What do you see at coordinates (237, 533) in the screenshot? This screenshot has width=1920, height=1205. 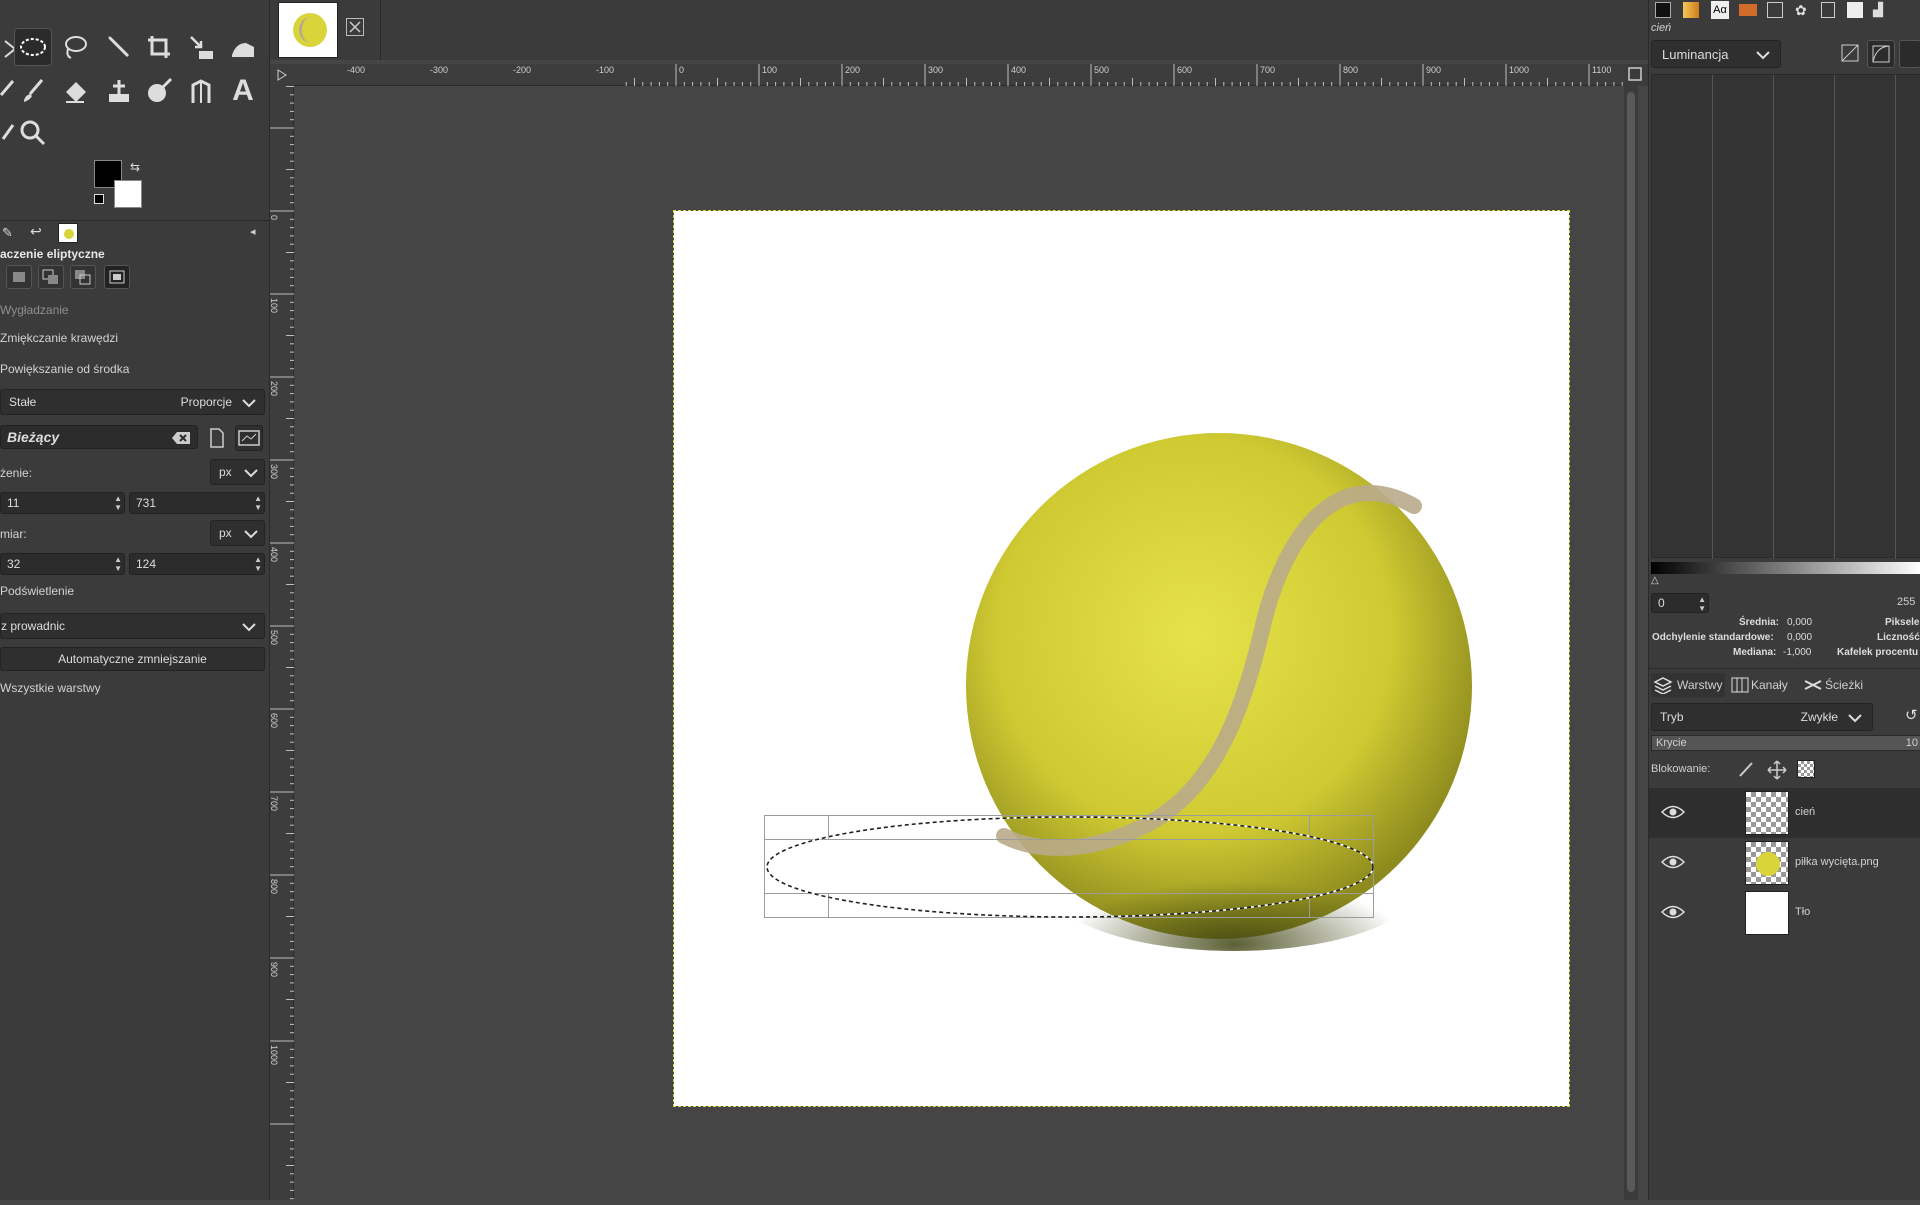 I see `size-unit-dropdown: px` at bounding box center [237, 533].